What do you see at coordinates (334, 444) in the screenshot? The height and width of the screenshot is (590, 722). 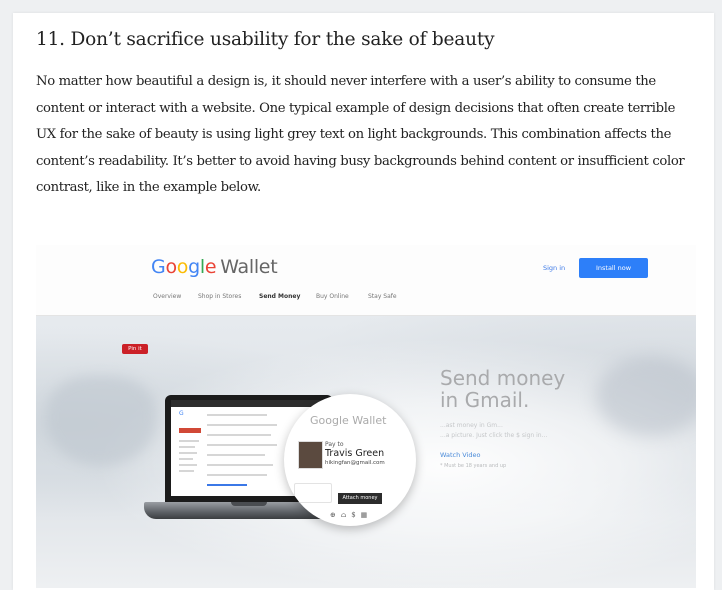 I see `pay-to-label: Pay to` at bounding box center [334, 444].